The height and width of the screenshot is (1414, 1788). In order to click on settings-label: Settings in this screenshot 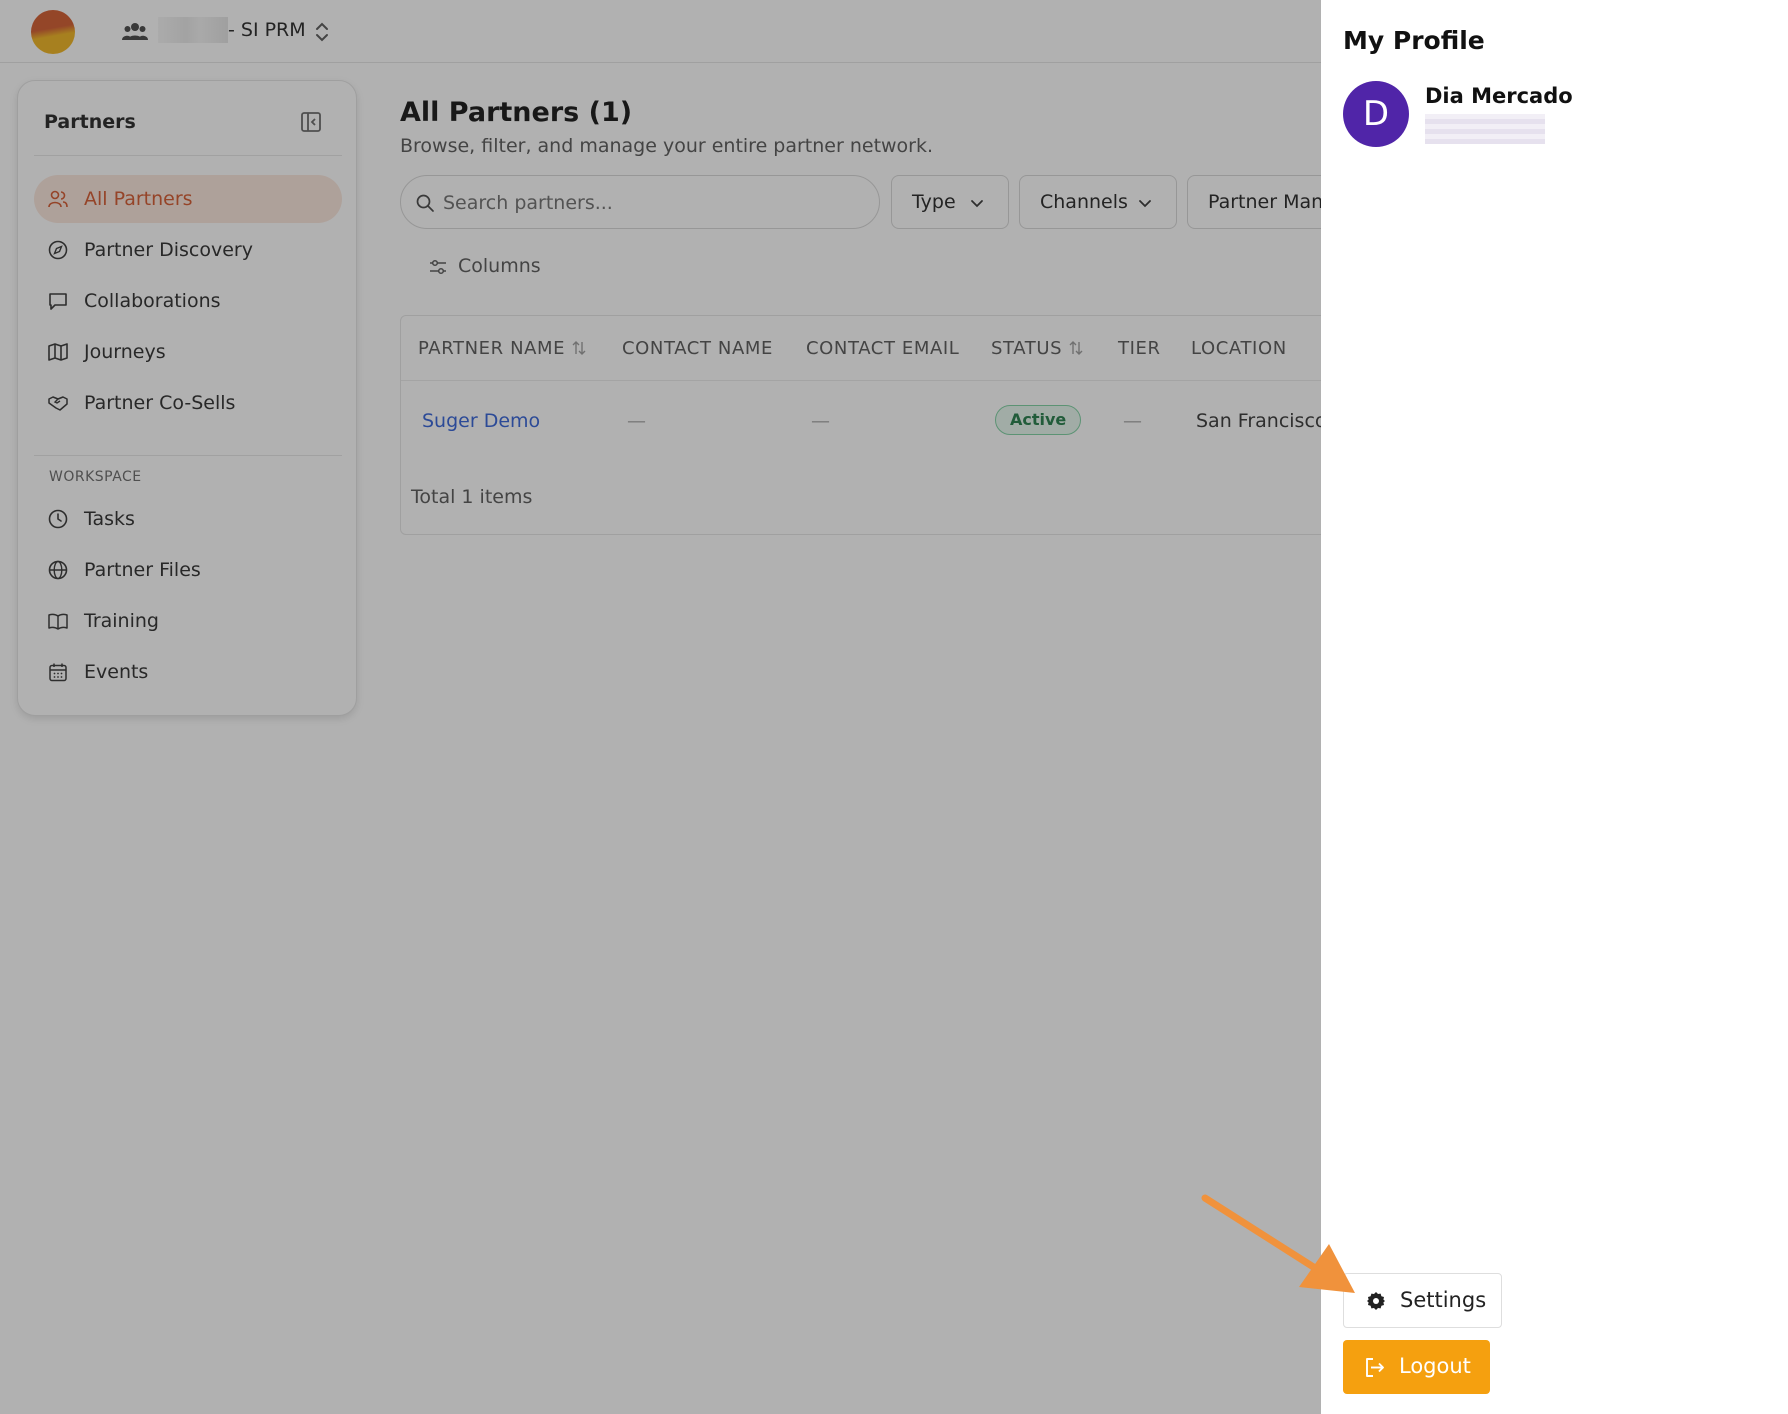, I will do `click(1443, 1300)`.